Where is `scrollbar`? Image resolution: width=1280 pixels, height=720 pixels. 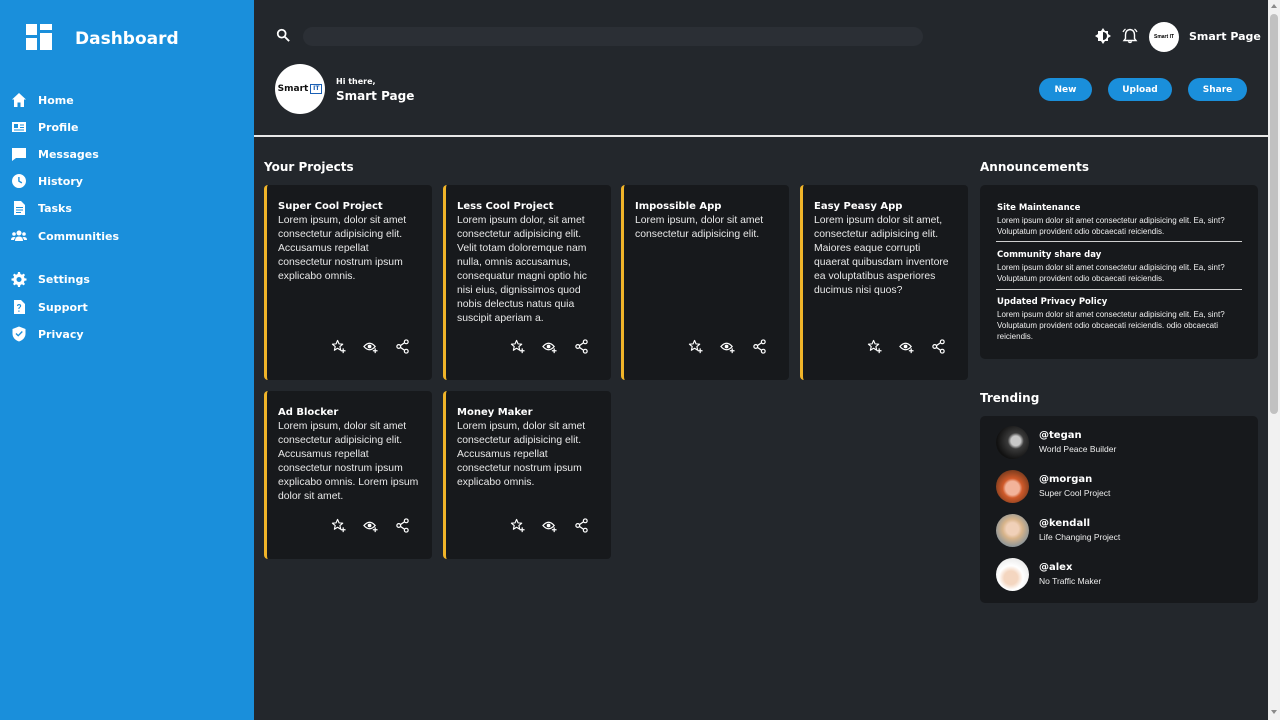
scrollbar is located at coordinates (1274, 360).